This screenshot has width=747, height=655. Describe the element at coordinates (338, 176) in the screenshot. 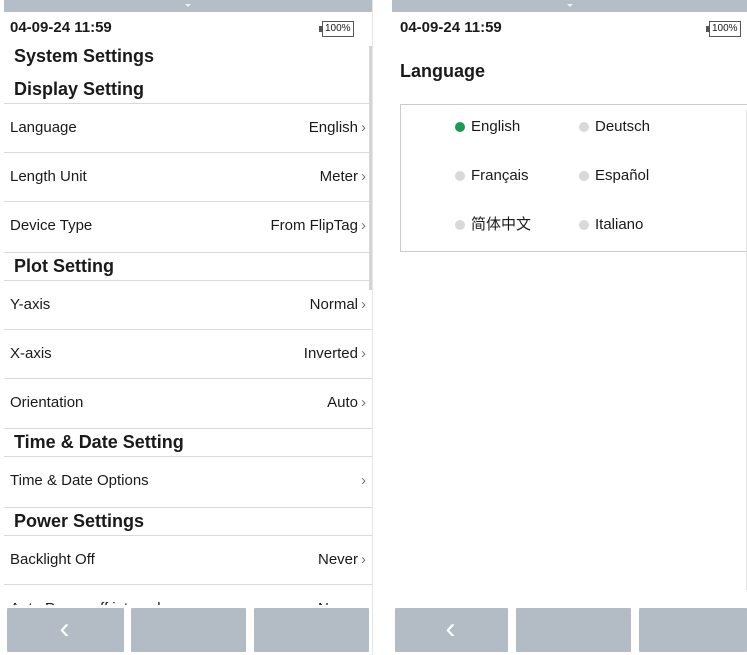

I see `row-value: Meter` at that location.